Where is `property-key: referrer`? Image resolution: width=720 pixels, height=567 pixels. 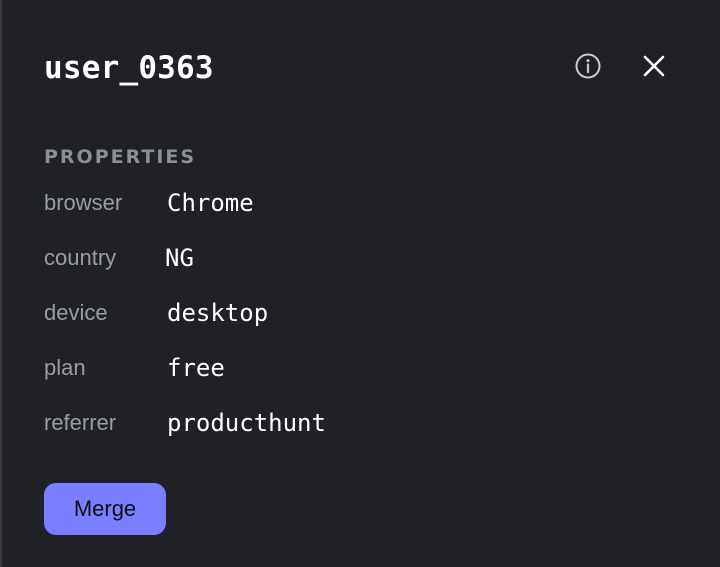
property-key: referrer is located at coordinates (80, 422).